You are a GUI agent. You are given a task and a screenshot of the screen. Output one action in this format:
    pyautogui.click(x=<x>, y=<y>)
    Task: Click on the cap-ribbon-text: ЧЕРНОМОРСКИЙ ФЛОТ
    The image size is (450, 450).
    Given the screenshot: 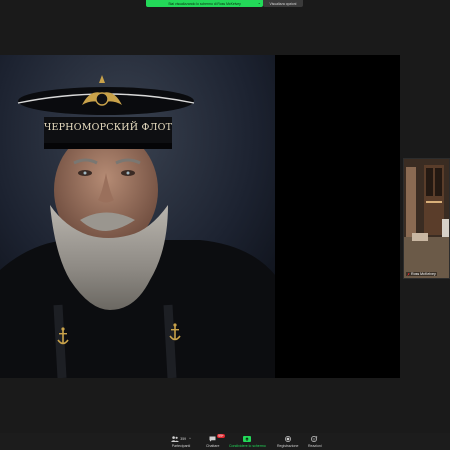 What is the action you would take?
    pyautogui.click(x=108, y=127)
    